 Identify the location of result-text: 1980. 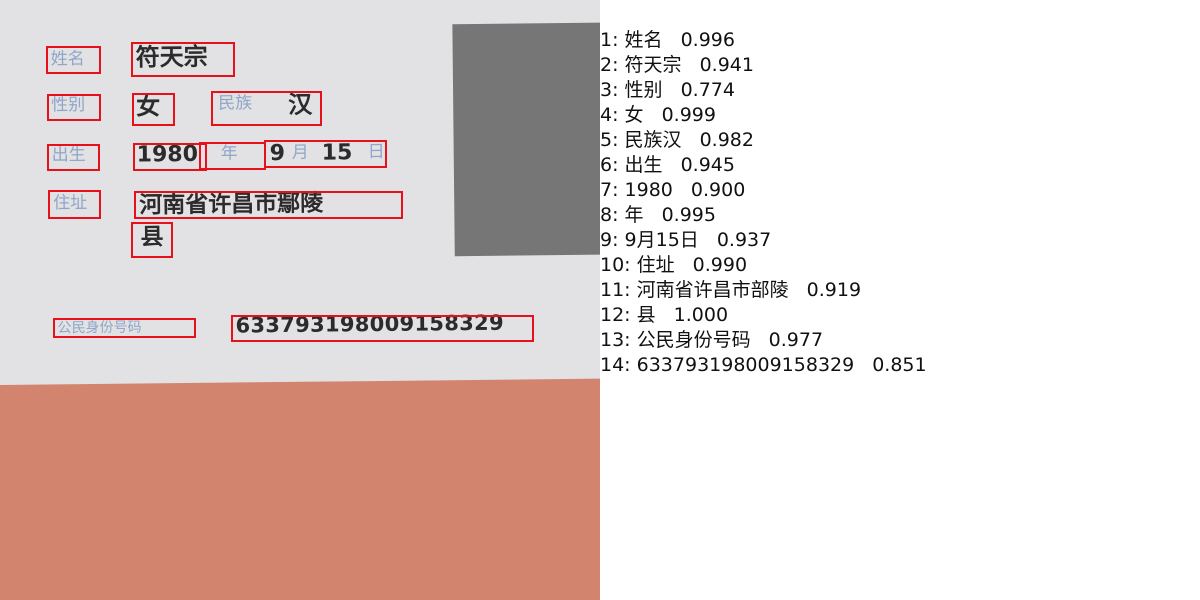
(648, 190).